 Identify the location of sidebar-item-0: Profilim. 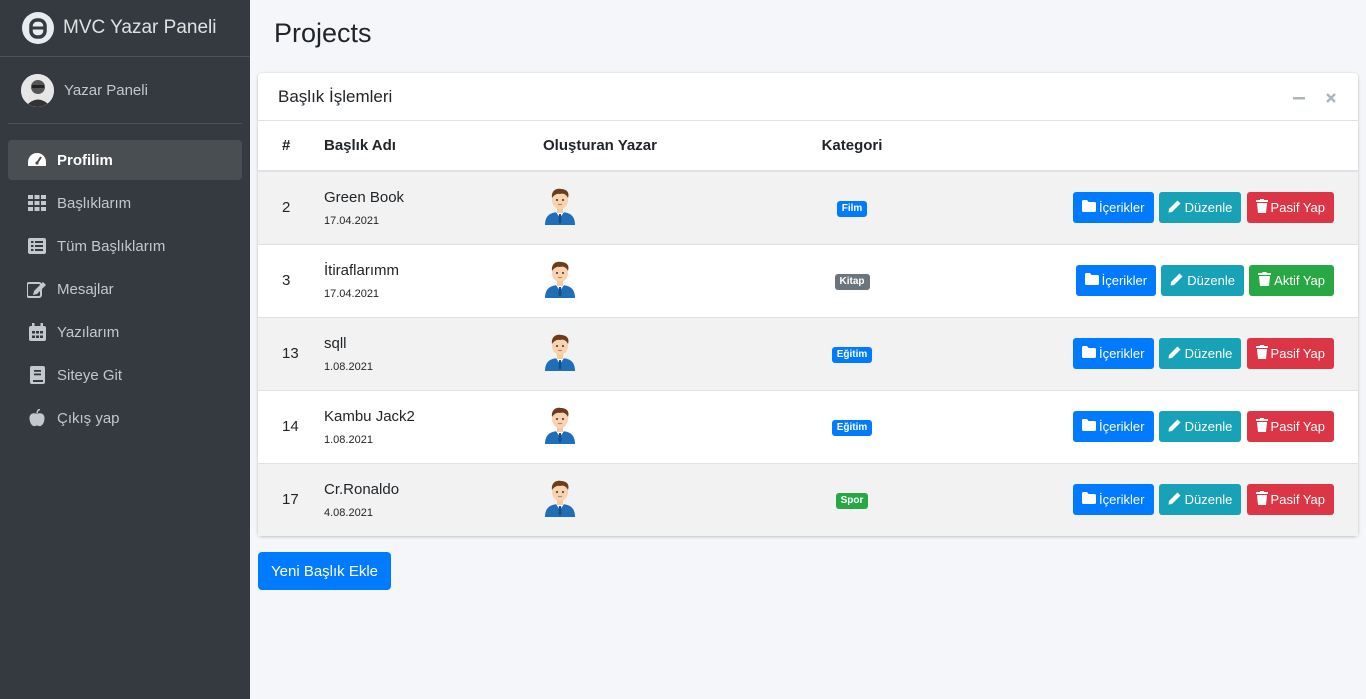
(125, 160).